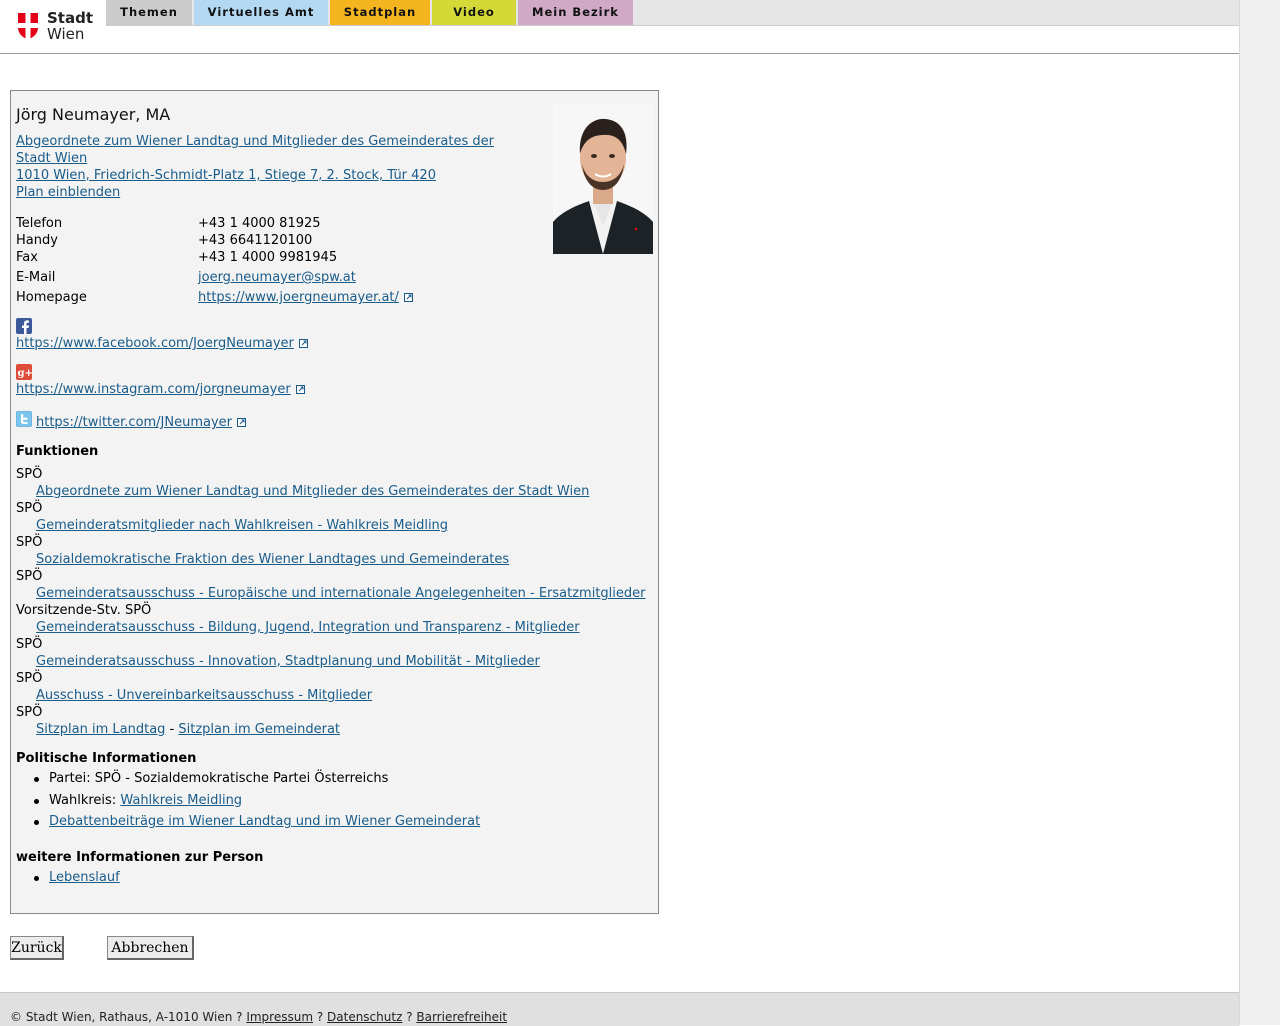 The height and width of the screenshot is (1026, 1280). Describe the element at coordinates (181, 800) in the screenshot. I see `wahlkreis-link: Wahlkreis Meidling` at that location.